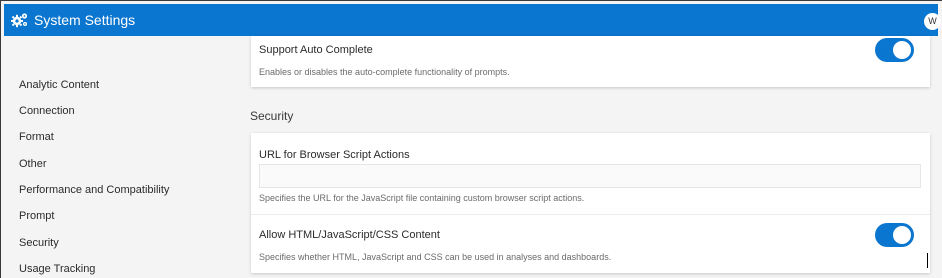 Image resolution: width=942 pixels, height=278 pixels. Describe the element at coordinates (349, 235) in the screenshot. I see `html-content-label: Allow HTML/JavaScript/CSS Content` at that location.